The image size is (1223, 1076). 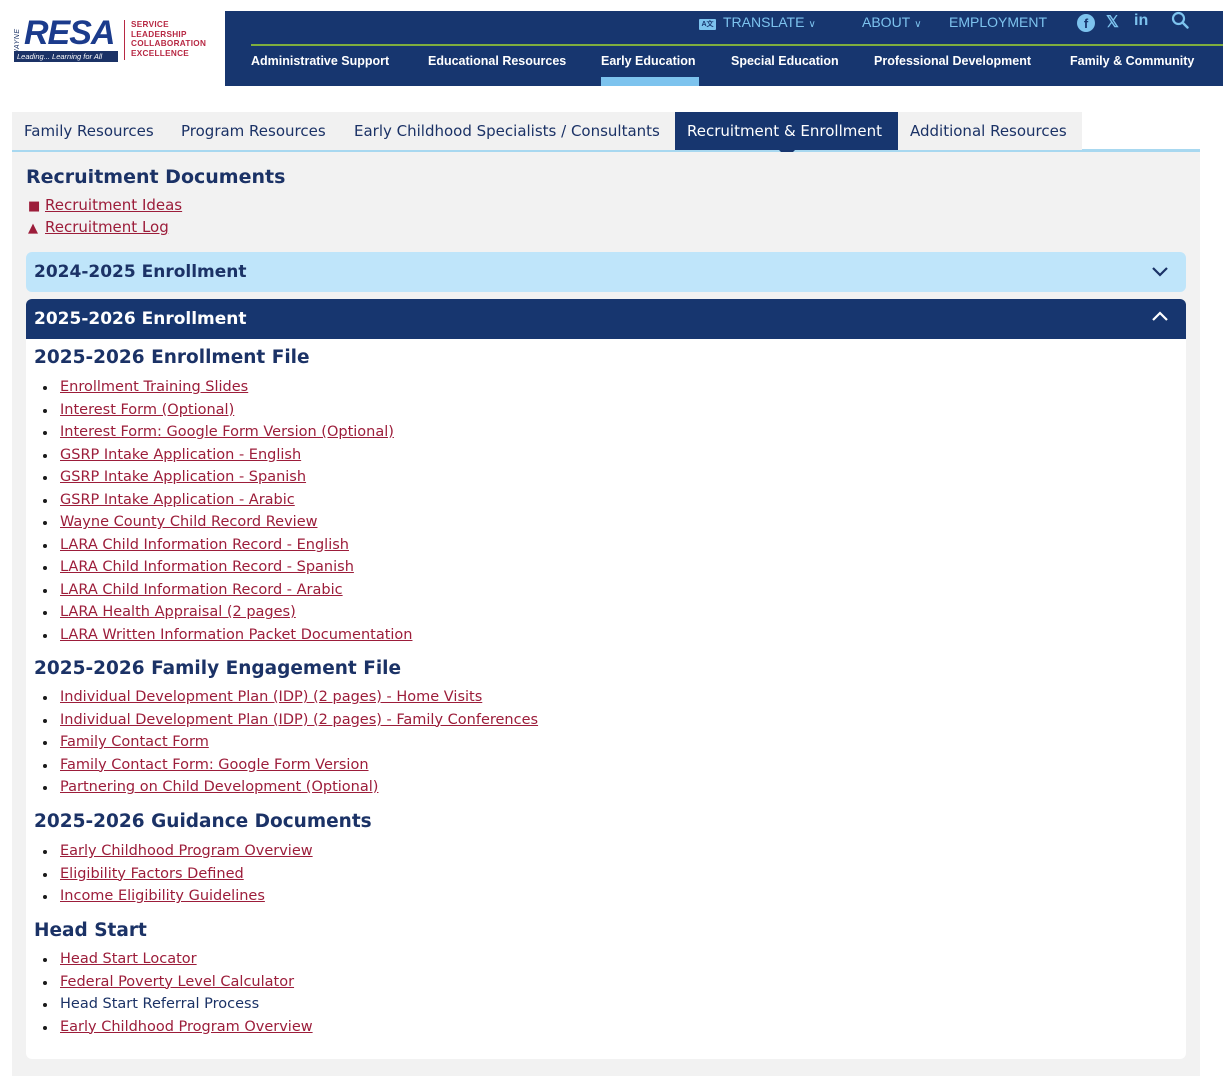 I want to click on translate-icon: A文, so click(x=707, y=24).